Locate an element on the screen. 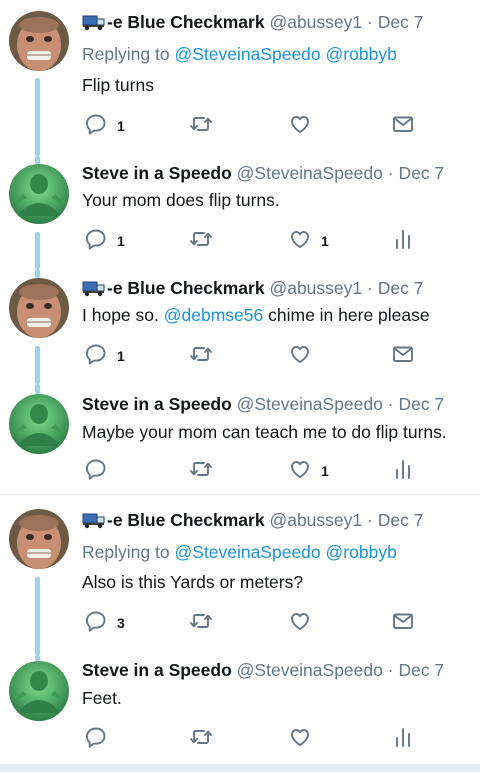 Image resolution: width=480 pixels, height=774 pixels. tweet-actions is located at coordinates (240, 739).